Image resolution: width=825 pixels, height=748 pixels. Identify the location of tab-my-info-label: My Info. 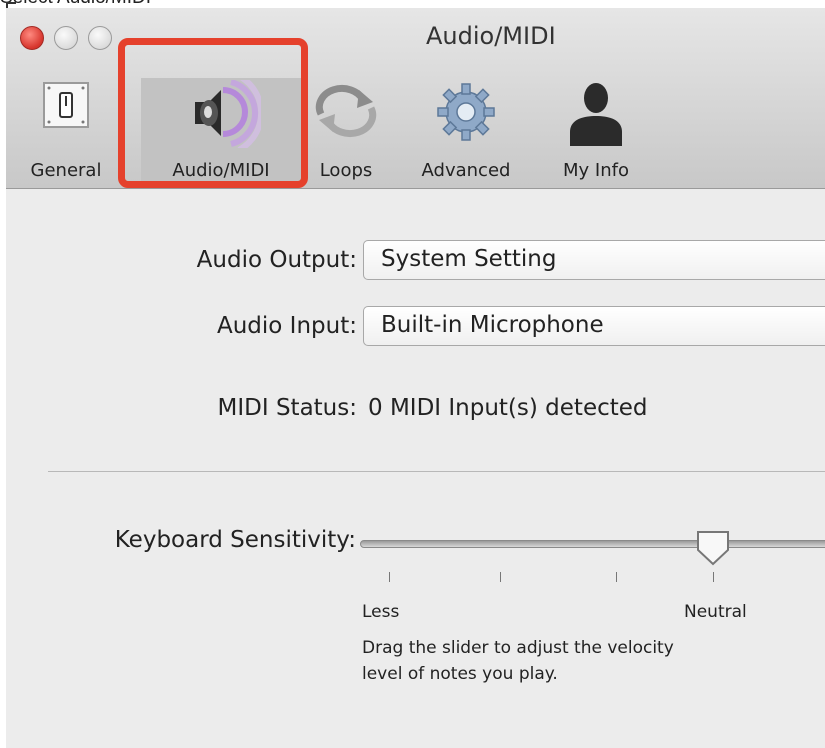
(596, 170).